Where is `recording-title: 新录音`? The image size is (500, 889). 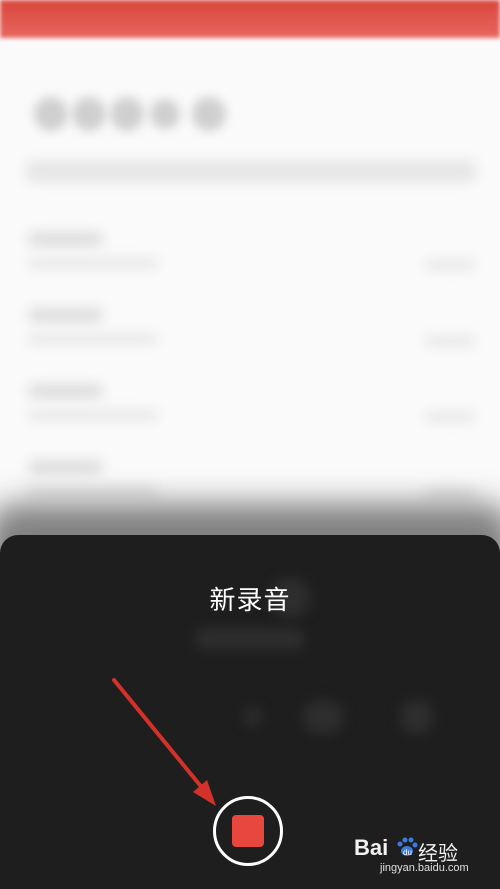 recording-title: 新录音 is located at coordinates (250, 601).